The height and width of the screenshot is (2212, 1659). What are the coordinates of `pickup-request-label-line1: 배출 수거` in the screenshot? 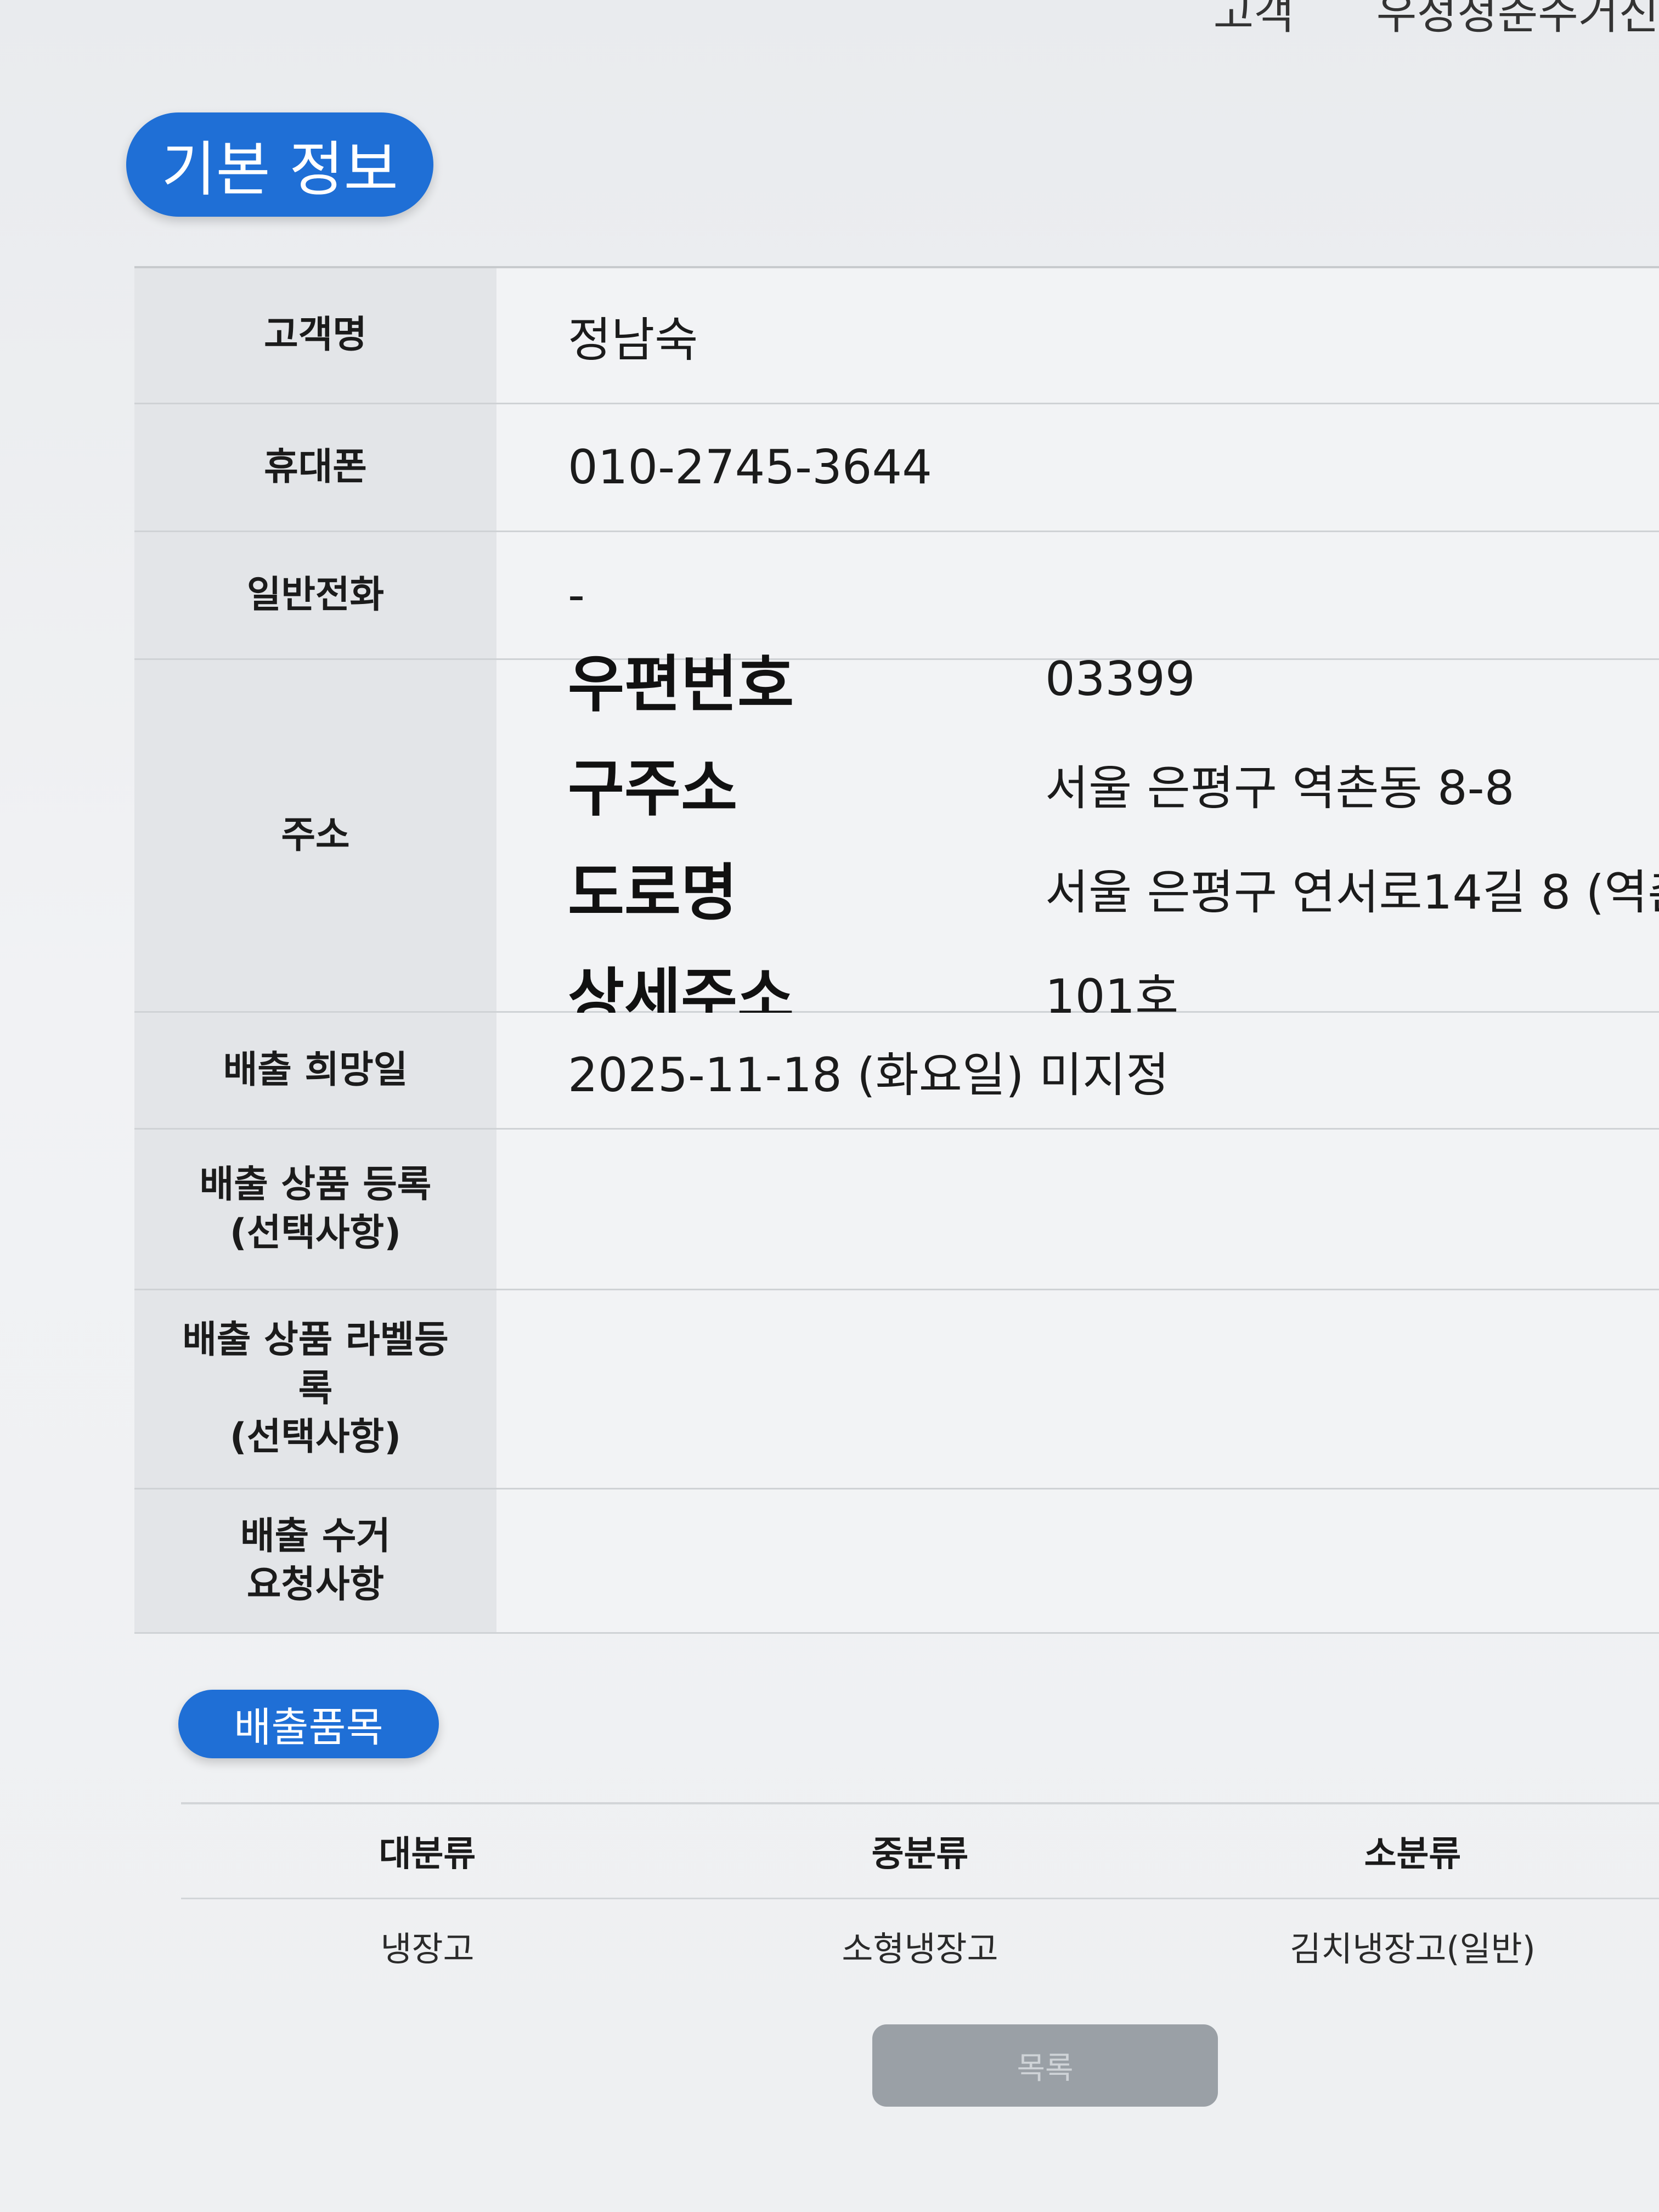 It's located at (315, 1536).